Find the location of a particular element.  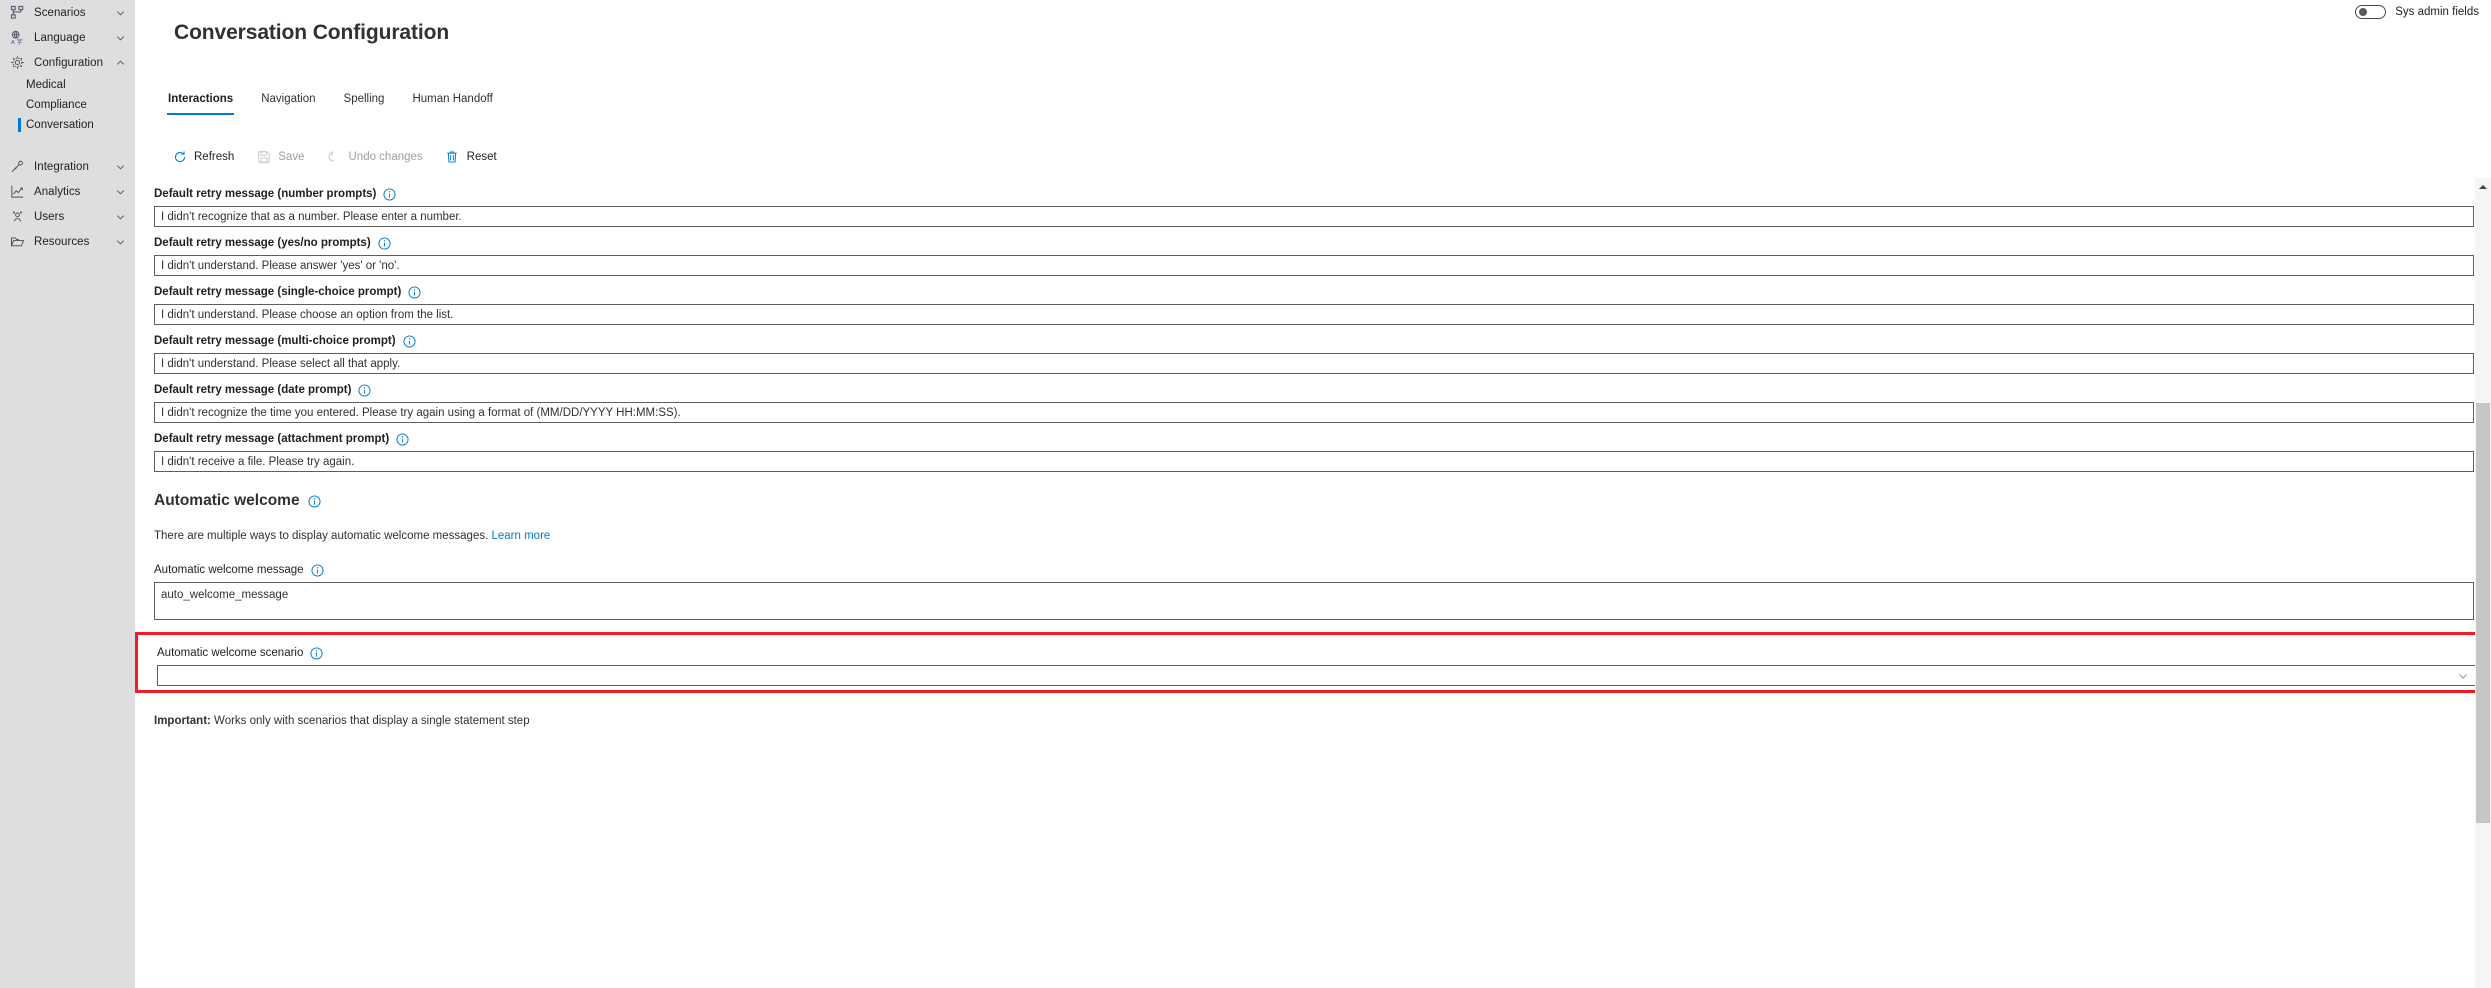

attachment-prompt-input is located at coordinates (1314, 461).